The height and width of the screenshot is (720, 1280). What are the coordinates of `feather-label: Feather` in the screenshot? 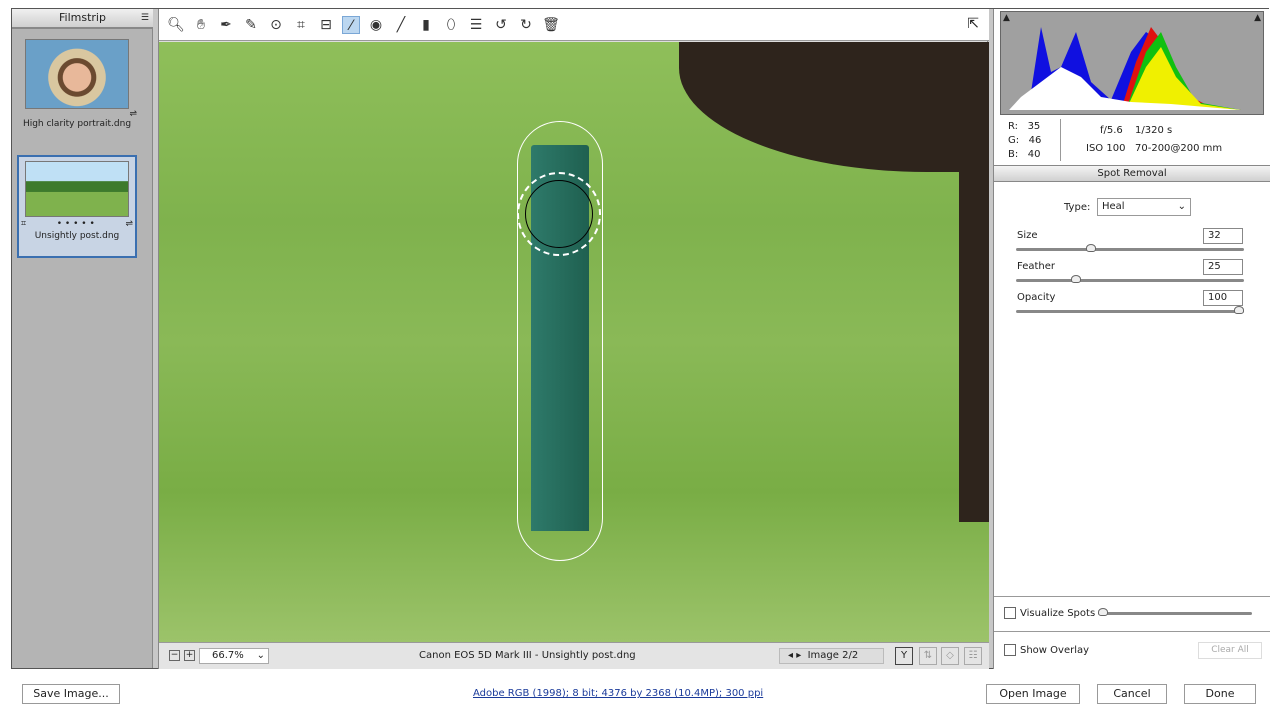 It's located at (1036, 266).